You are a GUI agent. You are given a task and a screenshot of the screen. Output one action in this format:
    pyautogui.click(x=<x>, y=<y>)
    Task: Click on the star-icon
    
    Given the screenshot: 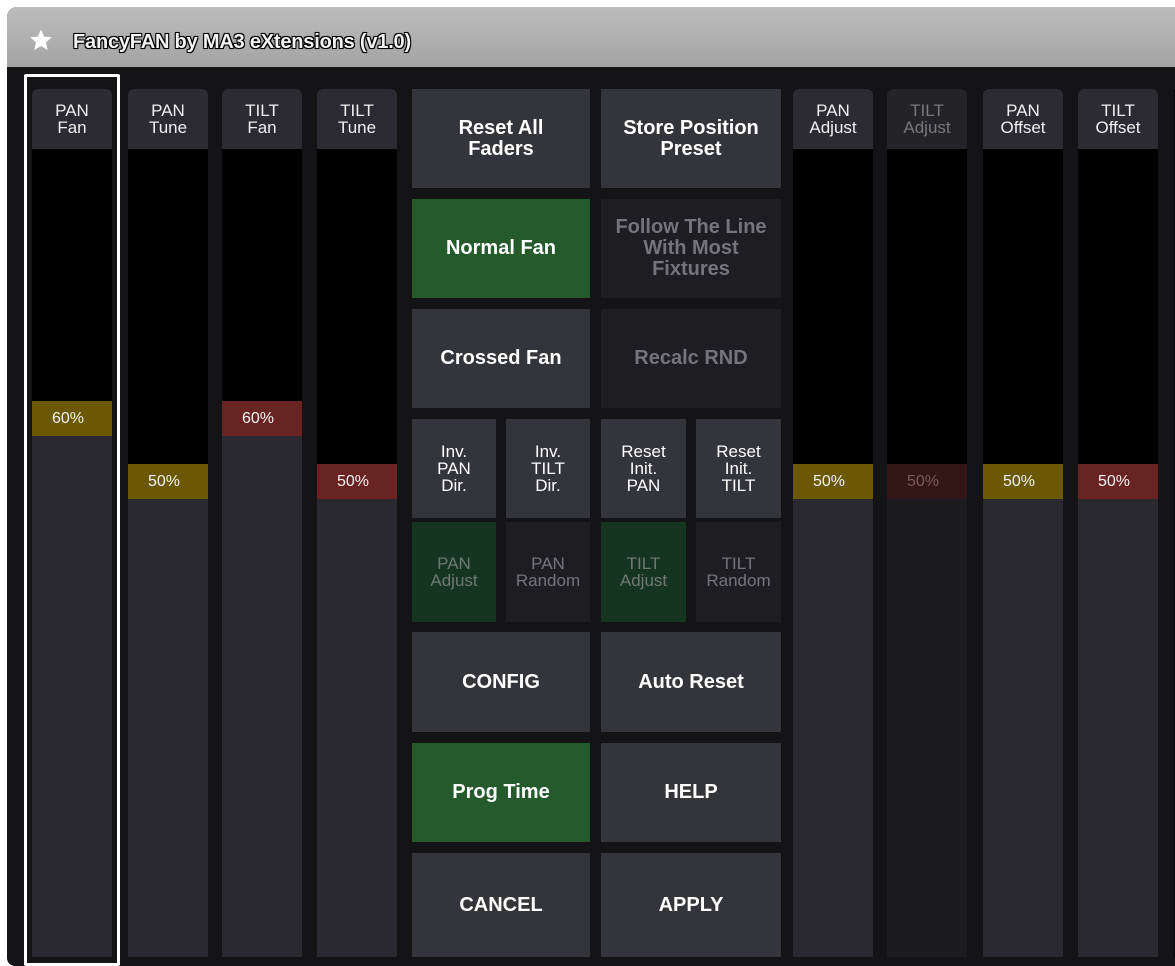 What is the action you would take?
    pyautogui.click(x=41, y=40)
    